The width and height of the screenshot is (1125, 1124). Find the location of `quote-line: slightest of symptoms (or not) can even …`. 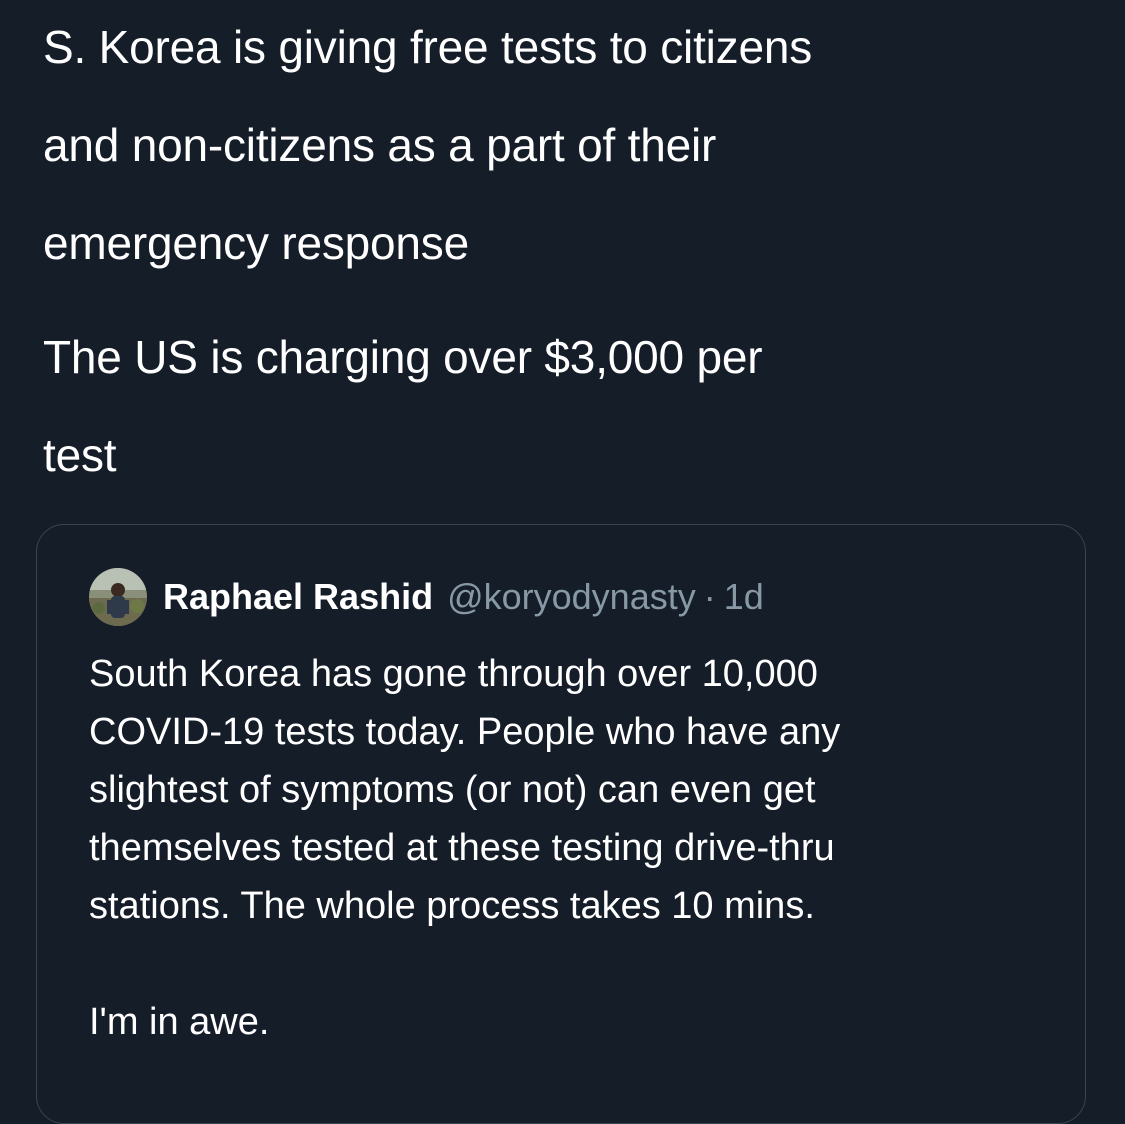

quote-line: slightest of symptoms (or not) can even … is located at coordinates (452, 790).